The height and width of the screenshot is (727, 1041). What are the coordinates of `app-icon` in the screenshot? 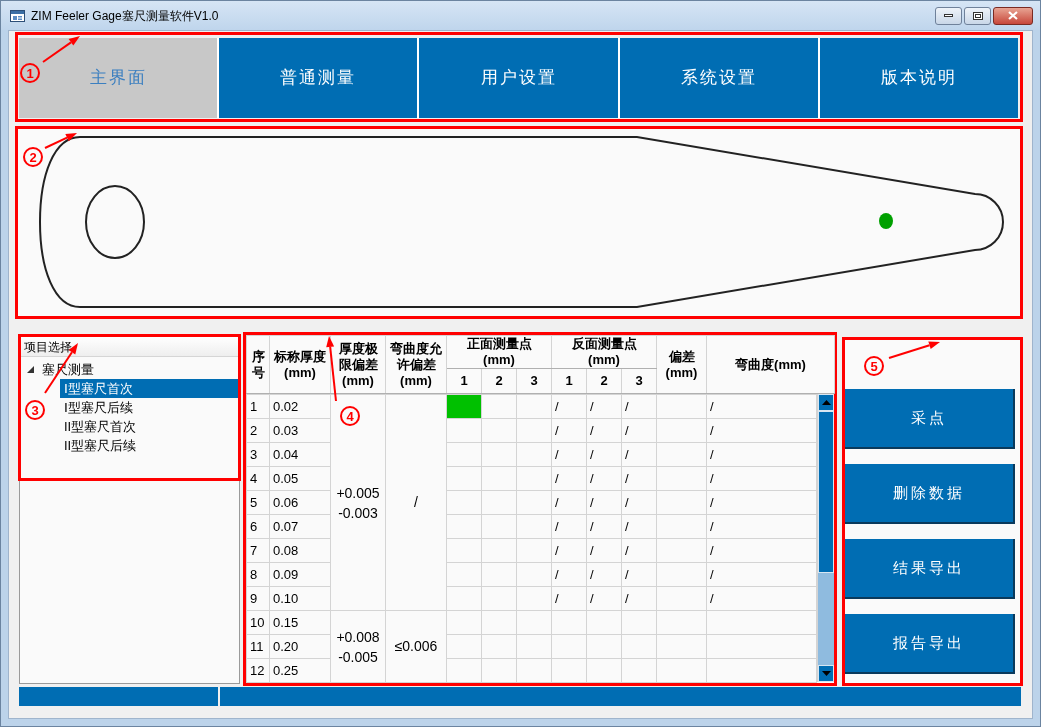 It's located at (17, 15).